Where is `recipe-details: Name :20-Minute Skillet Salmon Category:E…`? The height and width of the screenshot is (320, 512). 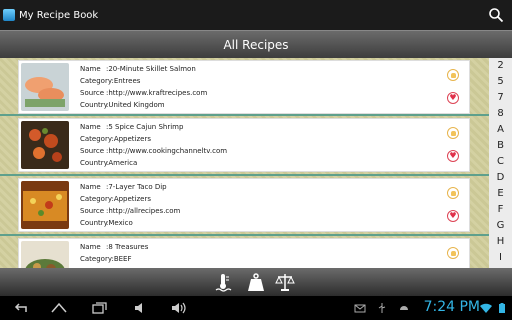
recipe-details: Name :20-Minute Skillet Salmon Category:E… is located at coordinates (143, 87).